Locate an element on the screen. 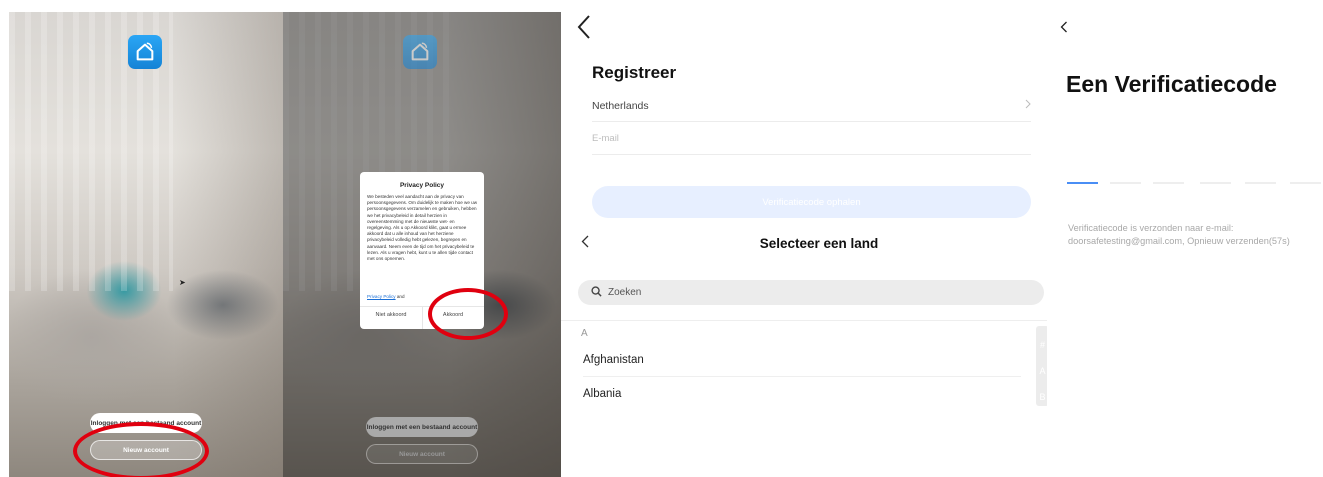 This screenshot has width=1323, height=477. search-icon is located at coordinates (599, 292).